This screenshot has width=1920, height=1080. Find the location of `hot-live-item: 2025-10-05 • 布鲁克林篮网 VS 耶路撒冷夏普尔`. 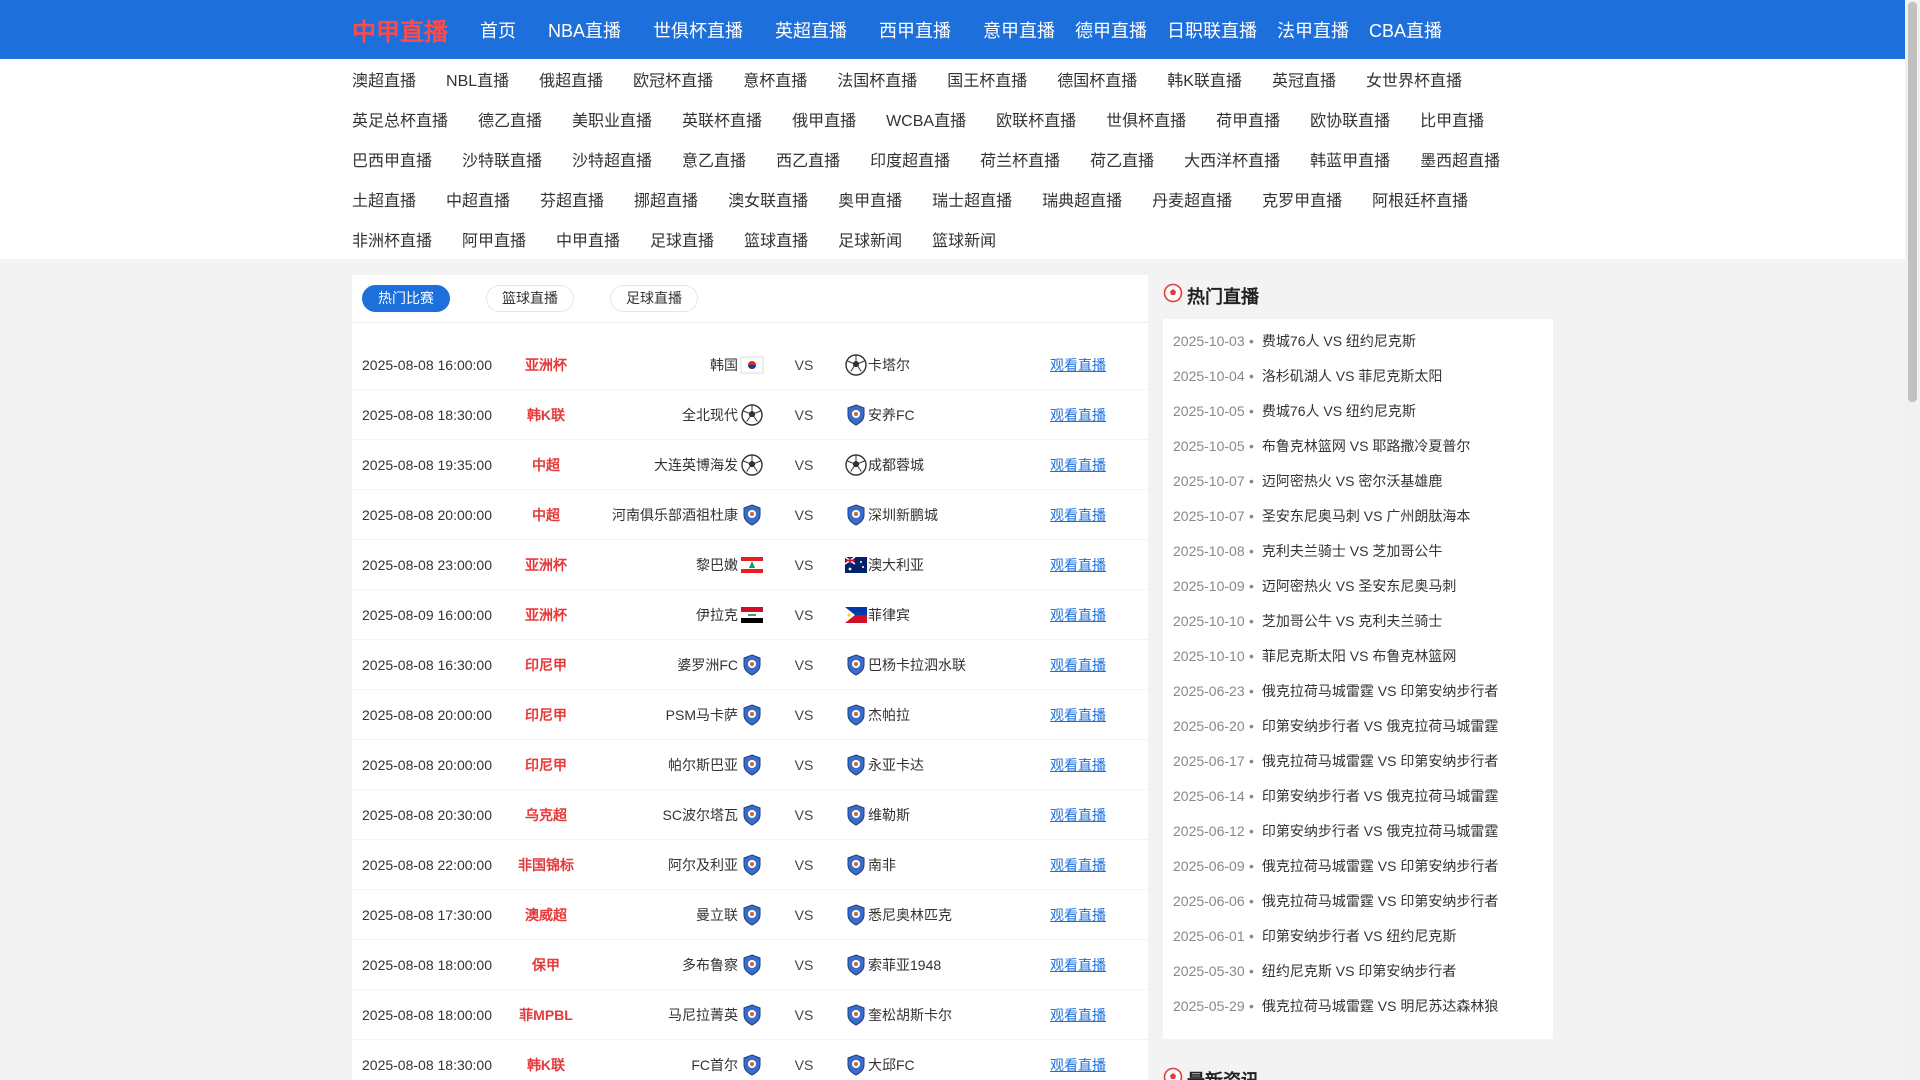

hot-live-item: 2025-10-05 • 布鲁克林篮网 VS 耶路撒冷夏普尔 is located at coordinates (1363, 445).